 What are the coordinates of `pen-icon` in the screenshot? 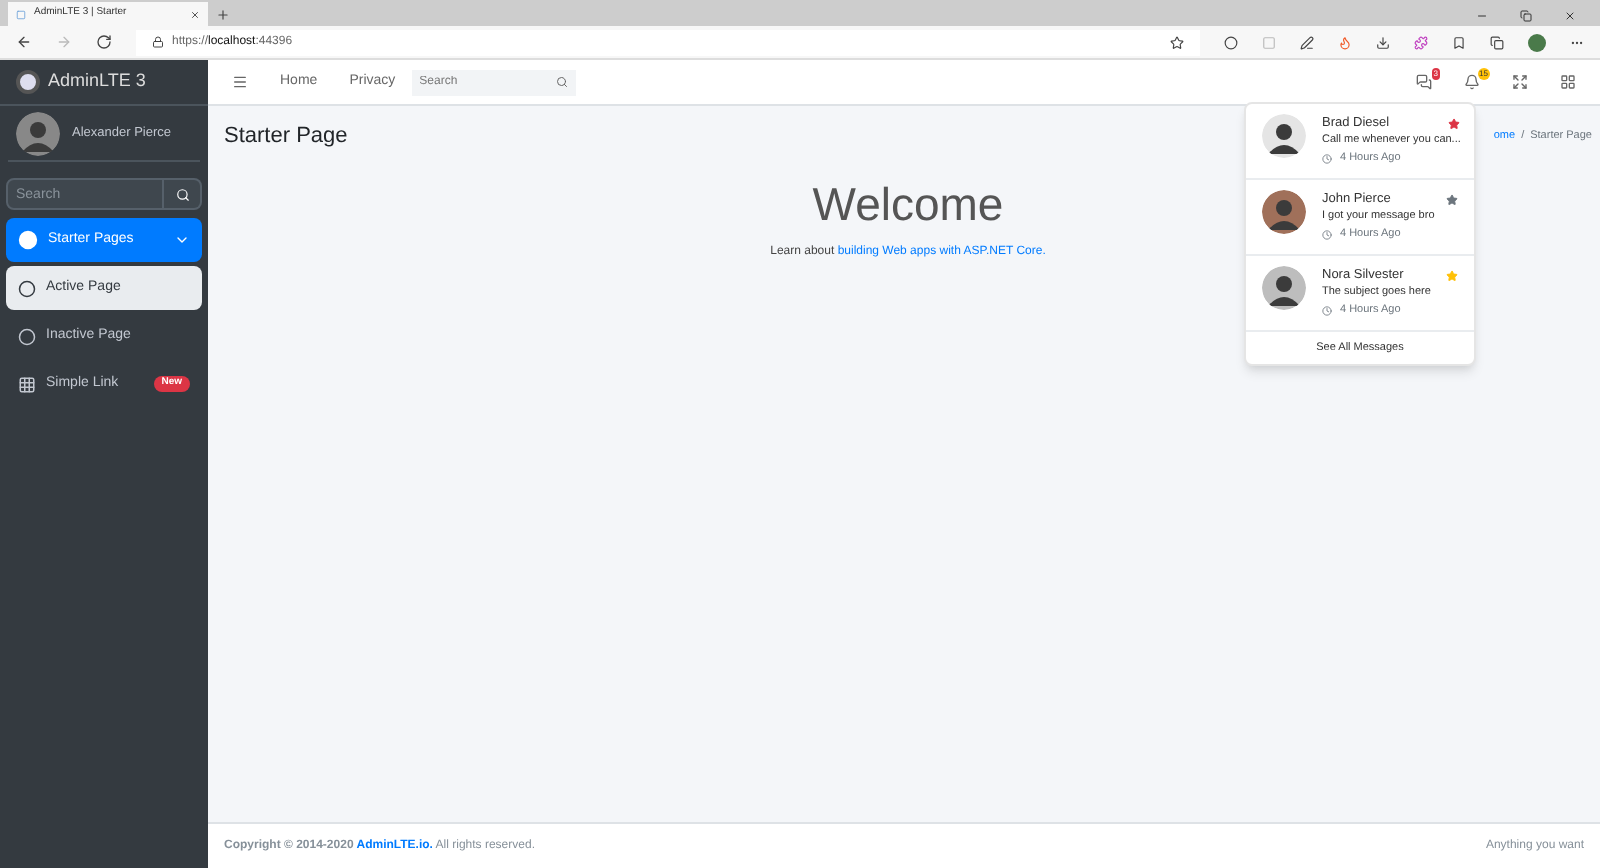 It's located at (1307, 42).